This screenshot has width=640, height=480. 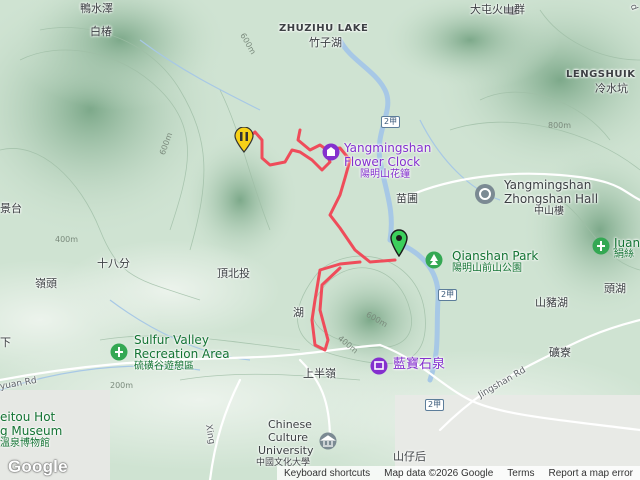 I want to click on poi-label: eitou Hot, so click(x=27, y=417).